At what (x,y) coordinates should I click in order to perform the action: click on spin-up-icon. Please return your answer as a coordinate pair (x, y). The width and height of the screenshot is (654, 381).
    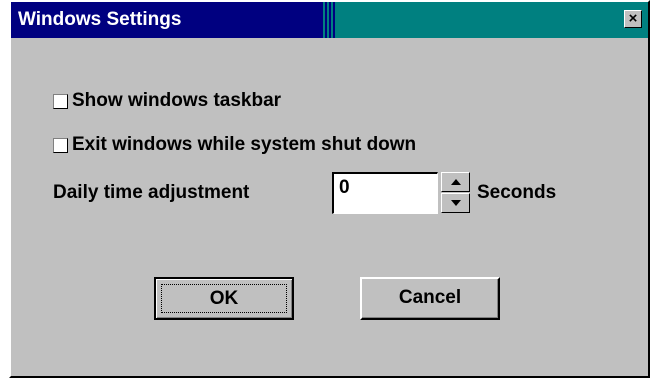
    Looking at the image, I should click on (455, 182).